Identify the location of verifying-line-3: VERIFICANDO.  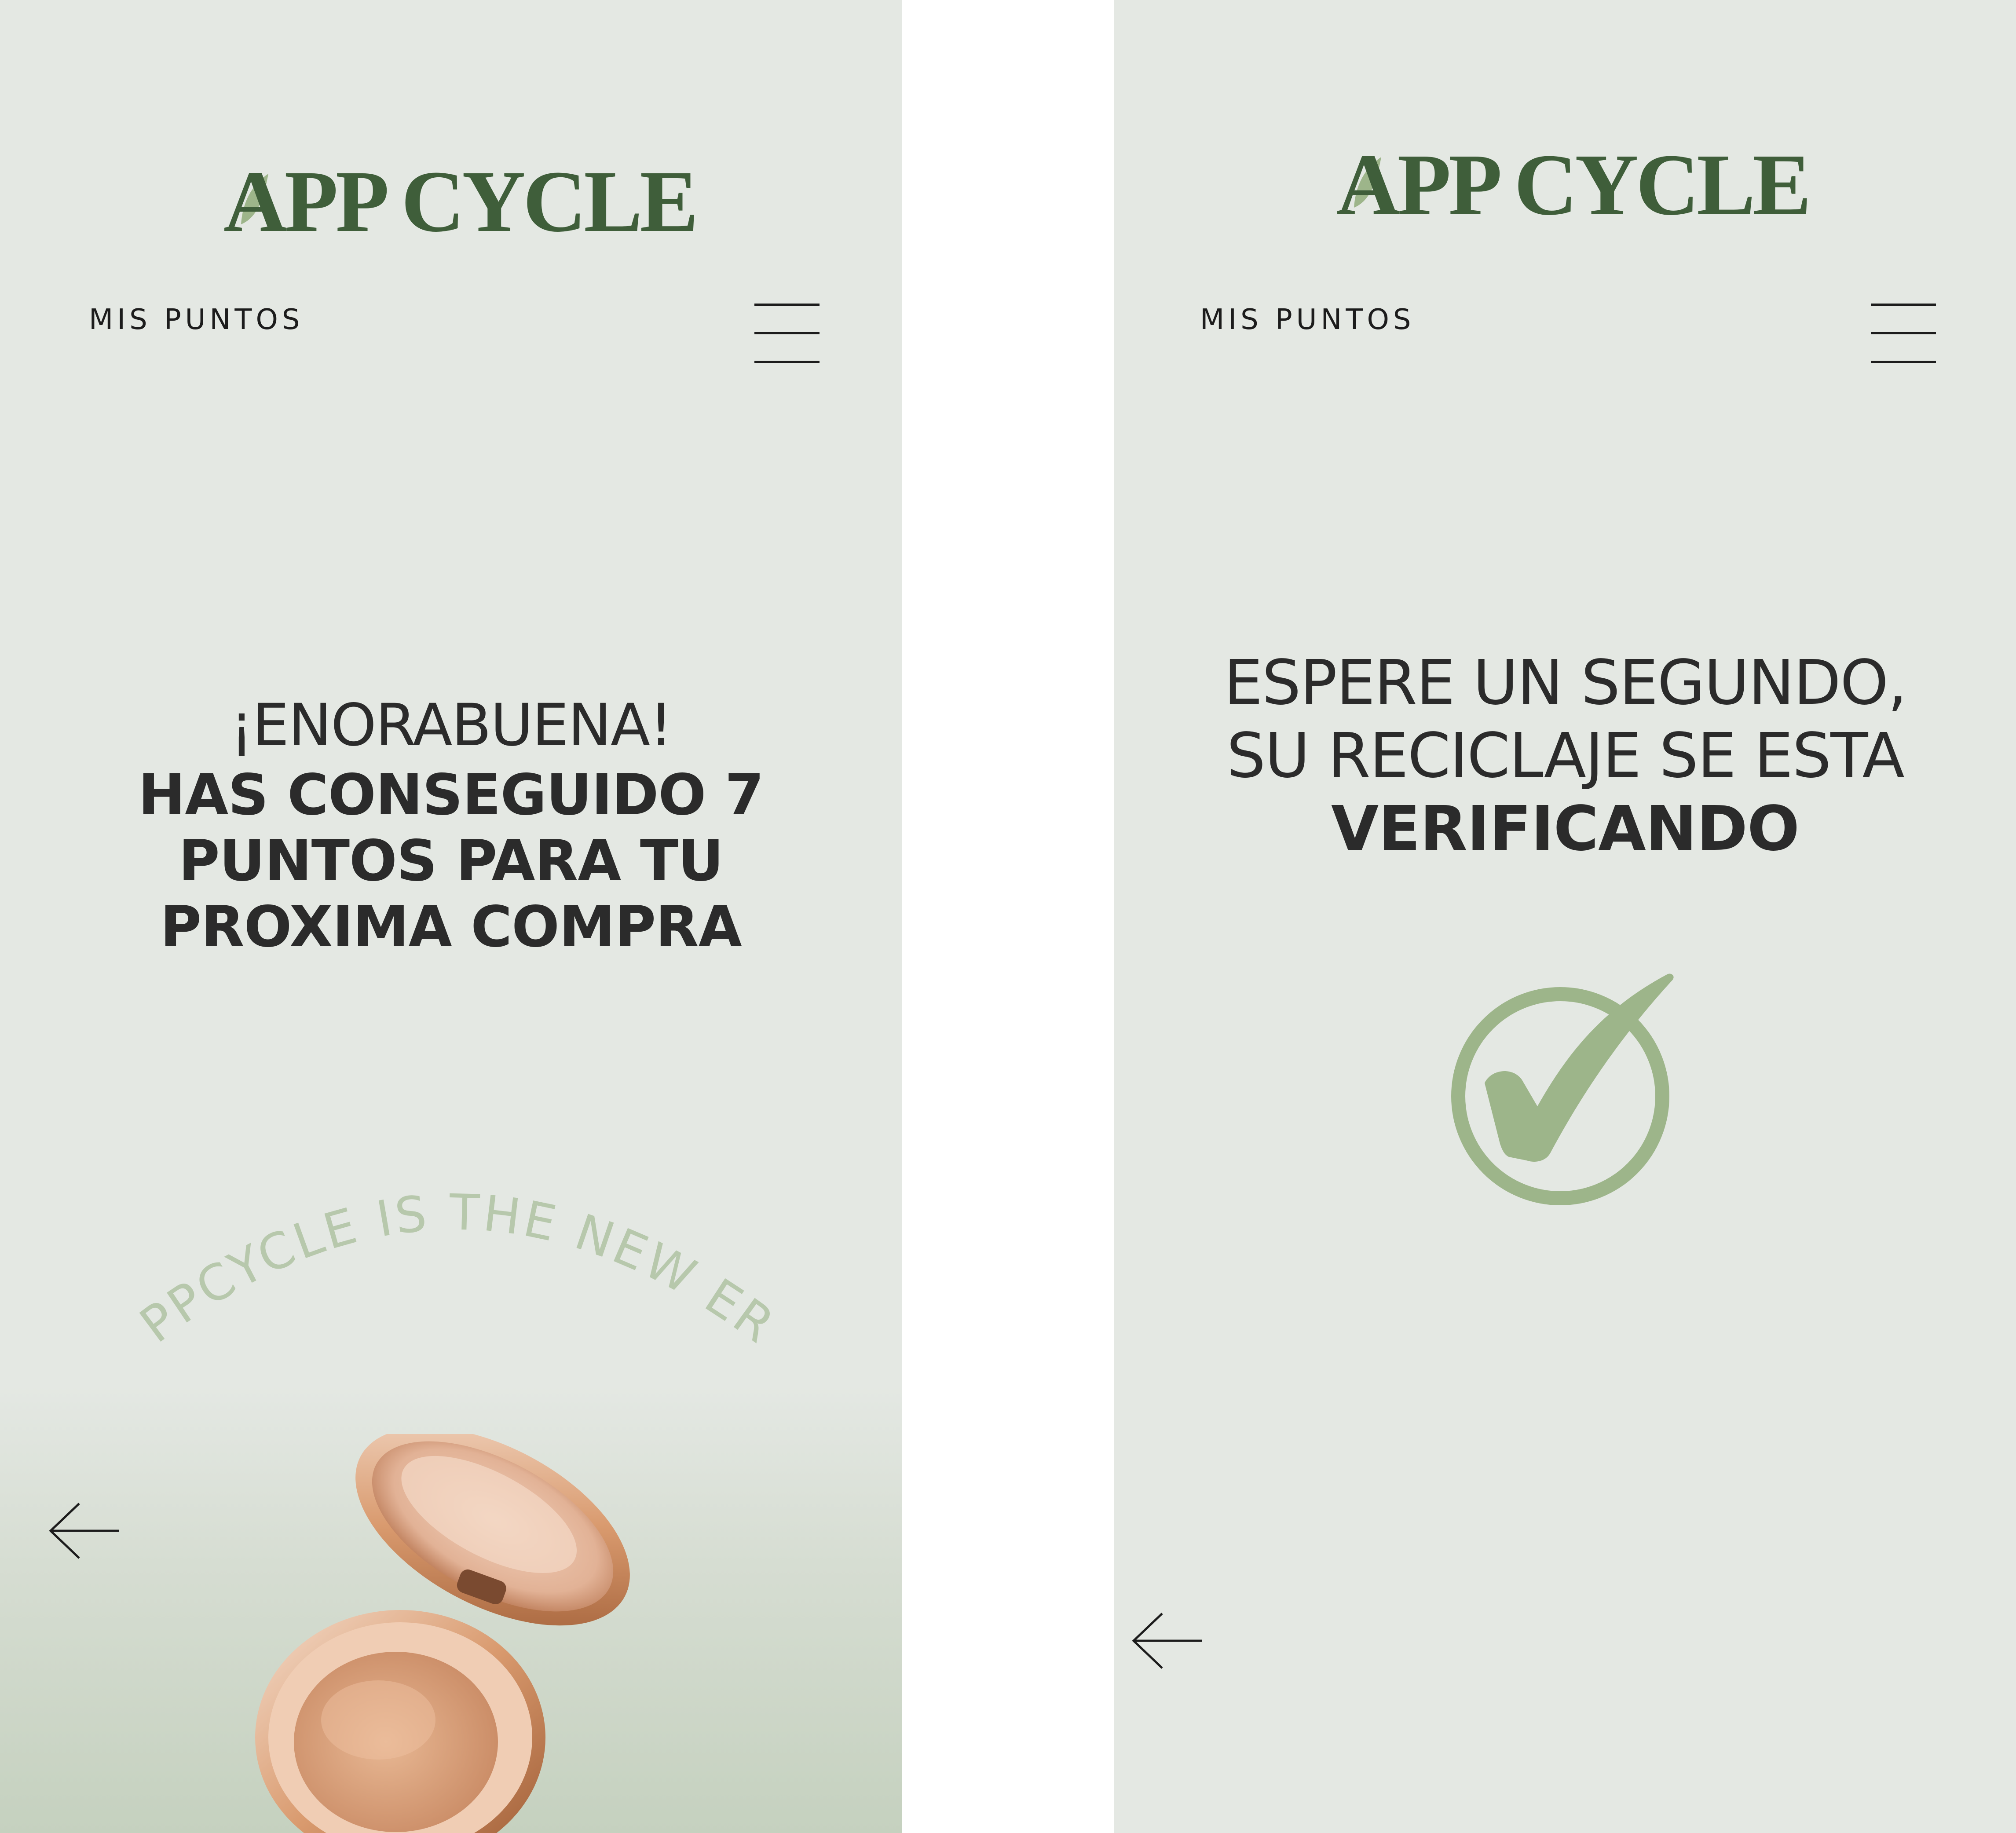
(1566, 829).